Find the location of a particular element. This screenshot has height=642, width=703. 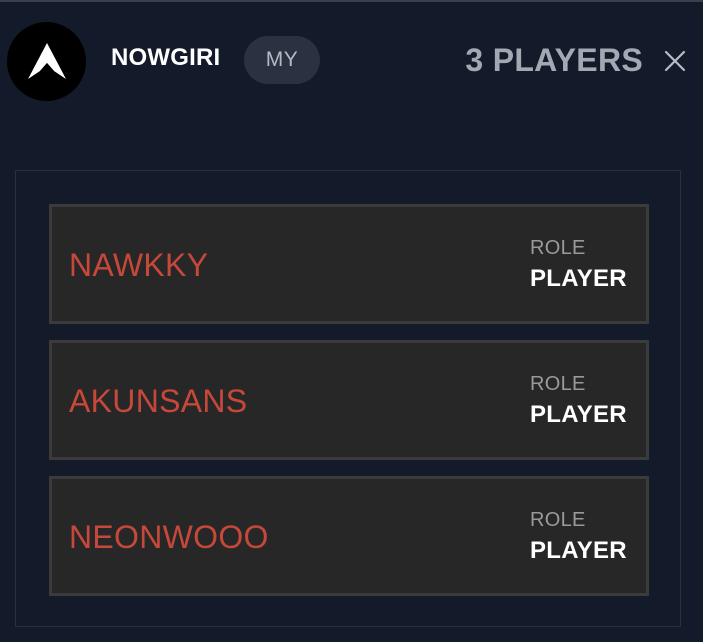

team-name: NOWGIRI is located at coordinates (166, 57).